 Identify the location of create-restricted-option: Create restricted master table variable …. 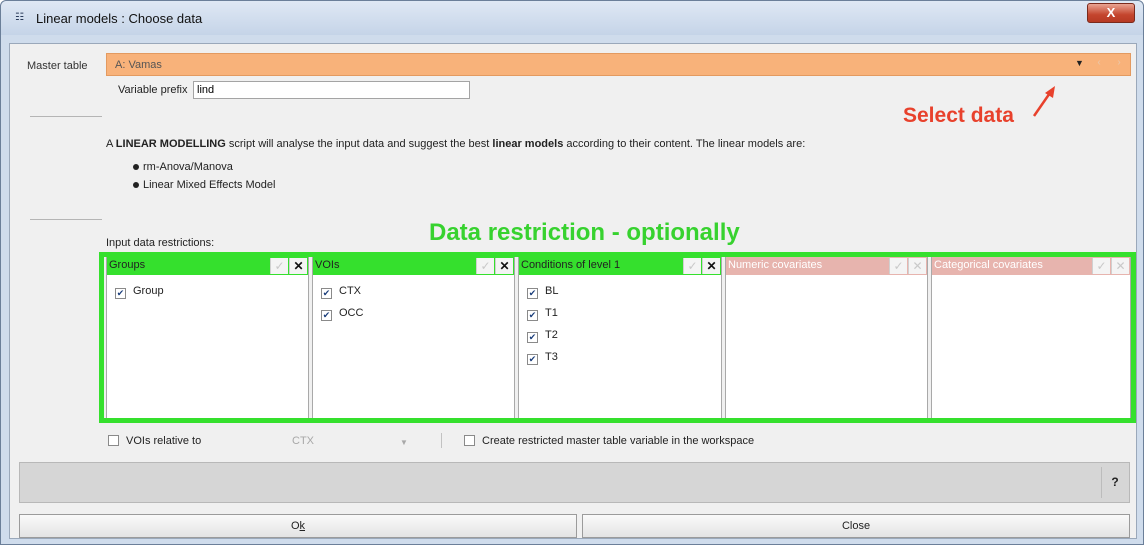
(609, 441).